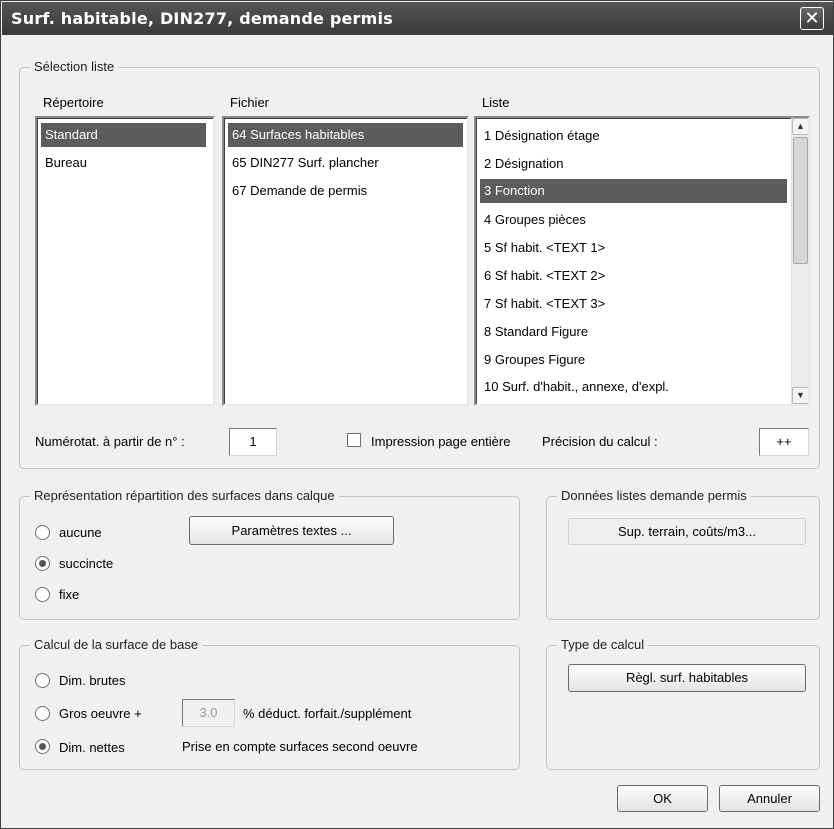 The width and height of the screenshot is (834, 829). Describe the element at coordinates (42, 563) in the screenshot. I see `radio-succincte` at that location.